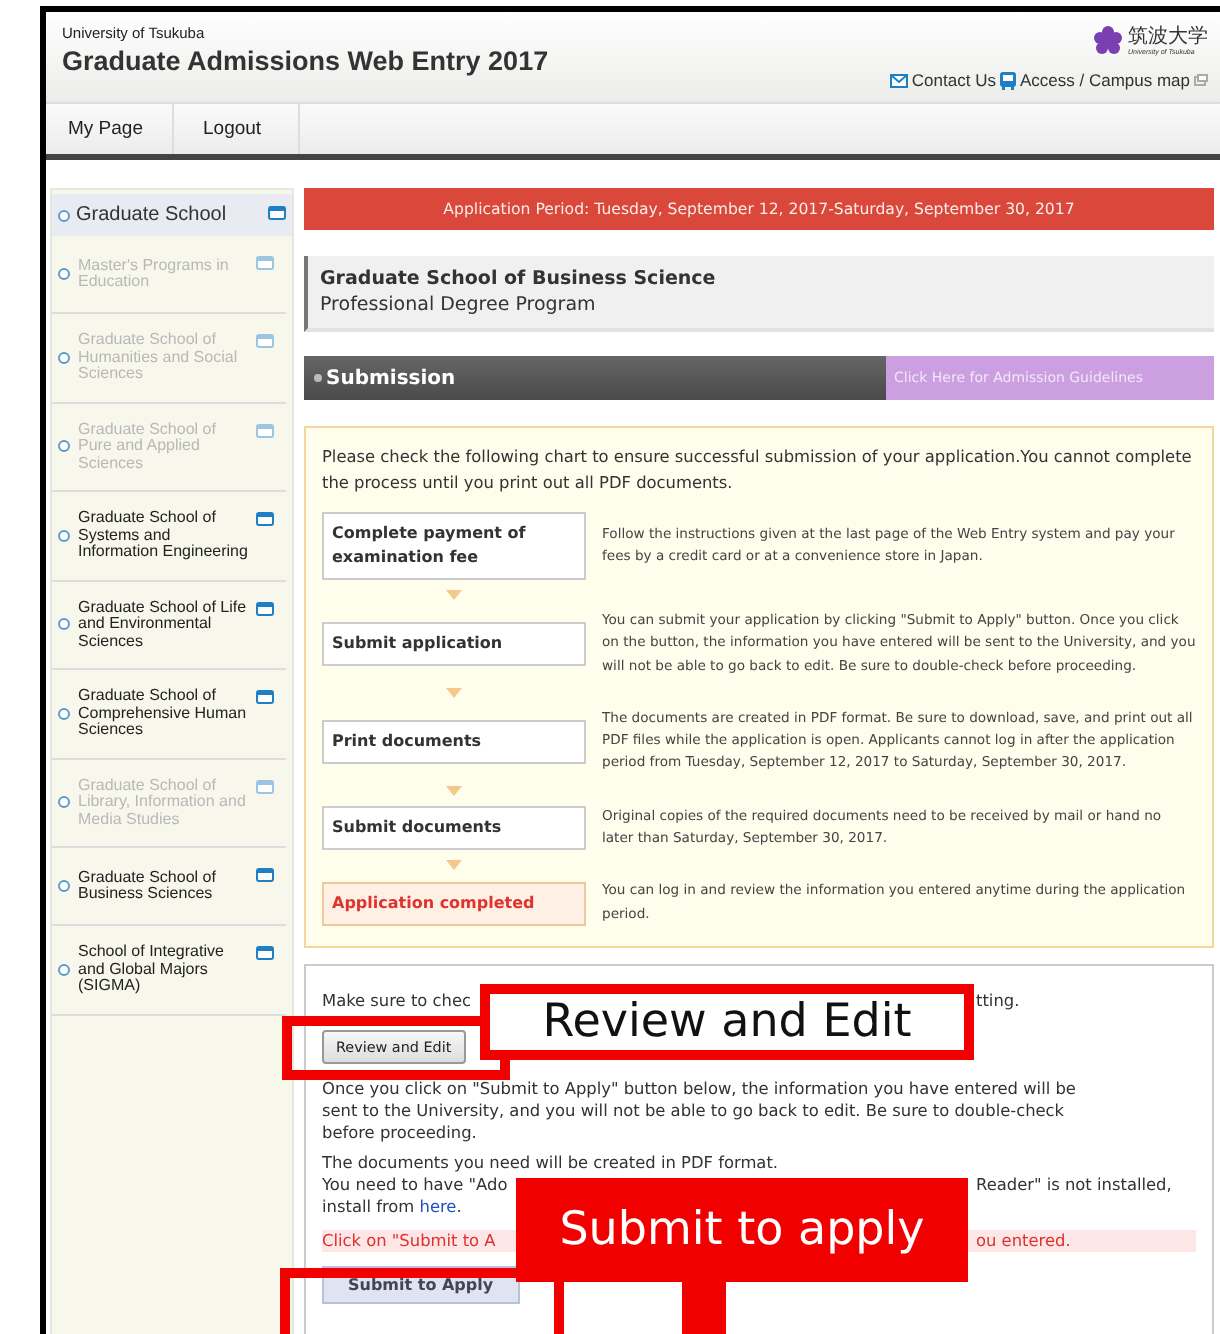 Image resolution: width=1220 pixels, height=1334 pixels. Describe the element at coordinates (999, 1000) in the screenshot. I see `instruction-text: tting.` at that location.